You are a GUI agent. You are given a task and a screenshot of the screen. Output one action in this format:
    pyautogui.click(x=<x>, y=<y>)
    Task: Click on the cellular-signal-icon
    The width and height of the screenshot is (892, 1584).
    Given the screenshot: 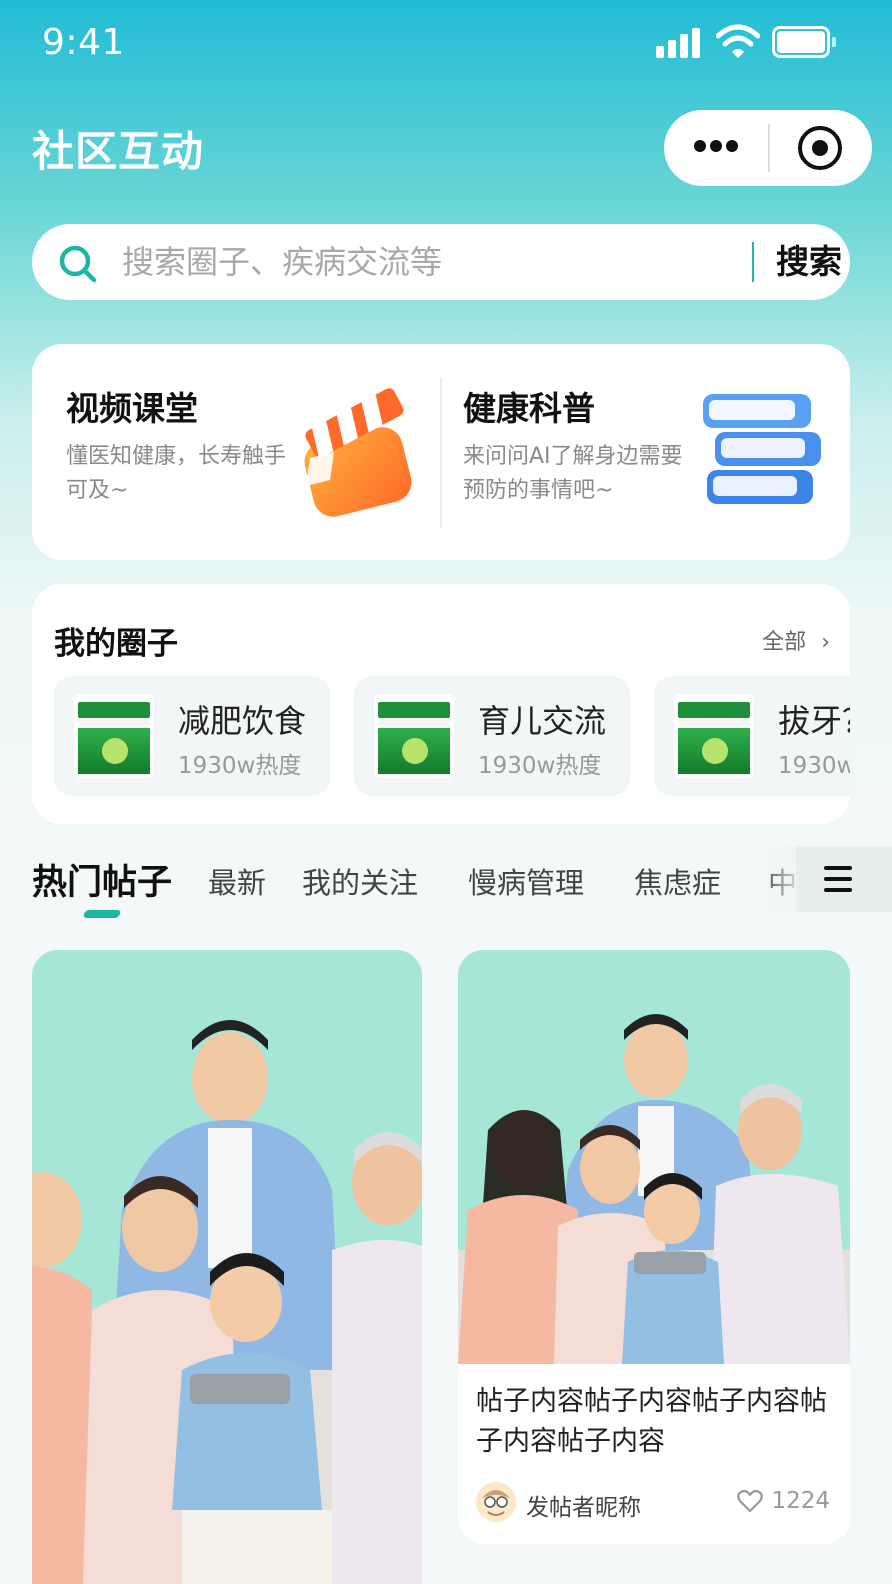 What is the action you would take?
    pyautogui.click(x=680, y=43)
    